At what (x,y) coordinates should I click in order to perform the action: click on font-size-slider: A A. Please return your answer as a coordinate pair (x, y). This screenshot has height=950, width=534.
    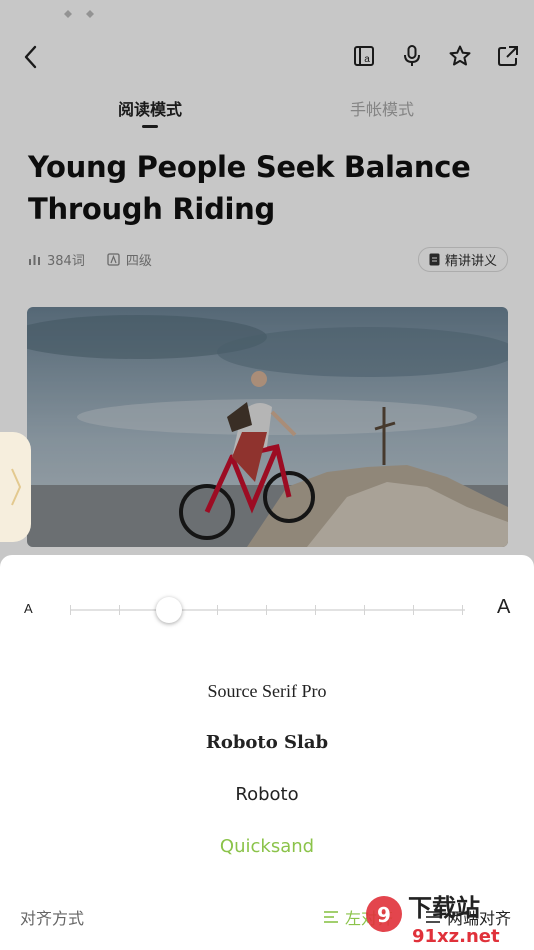
    Looking at the image, I should click on (267, 610).